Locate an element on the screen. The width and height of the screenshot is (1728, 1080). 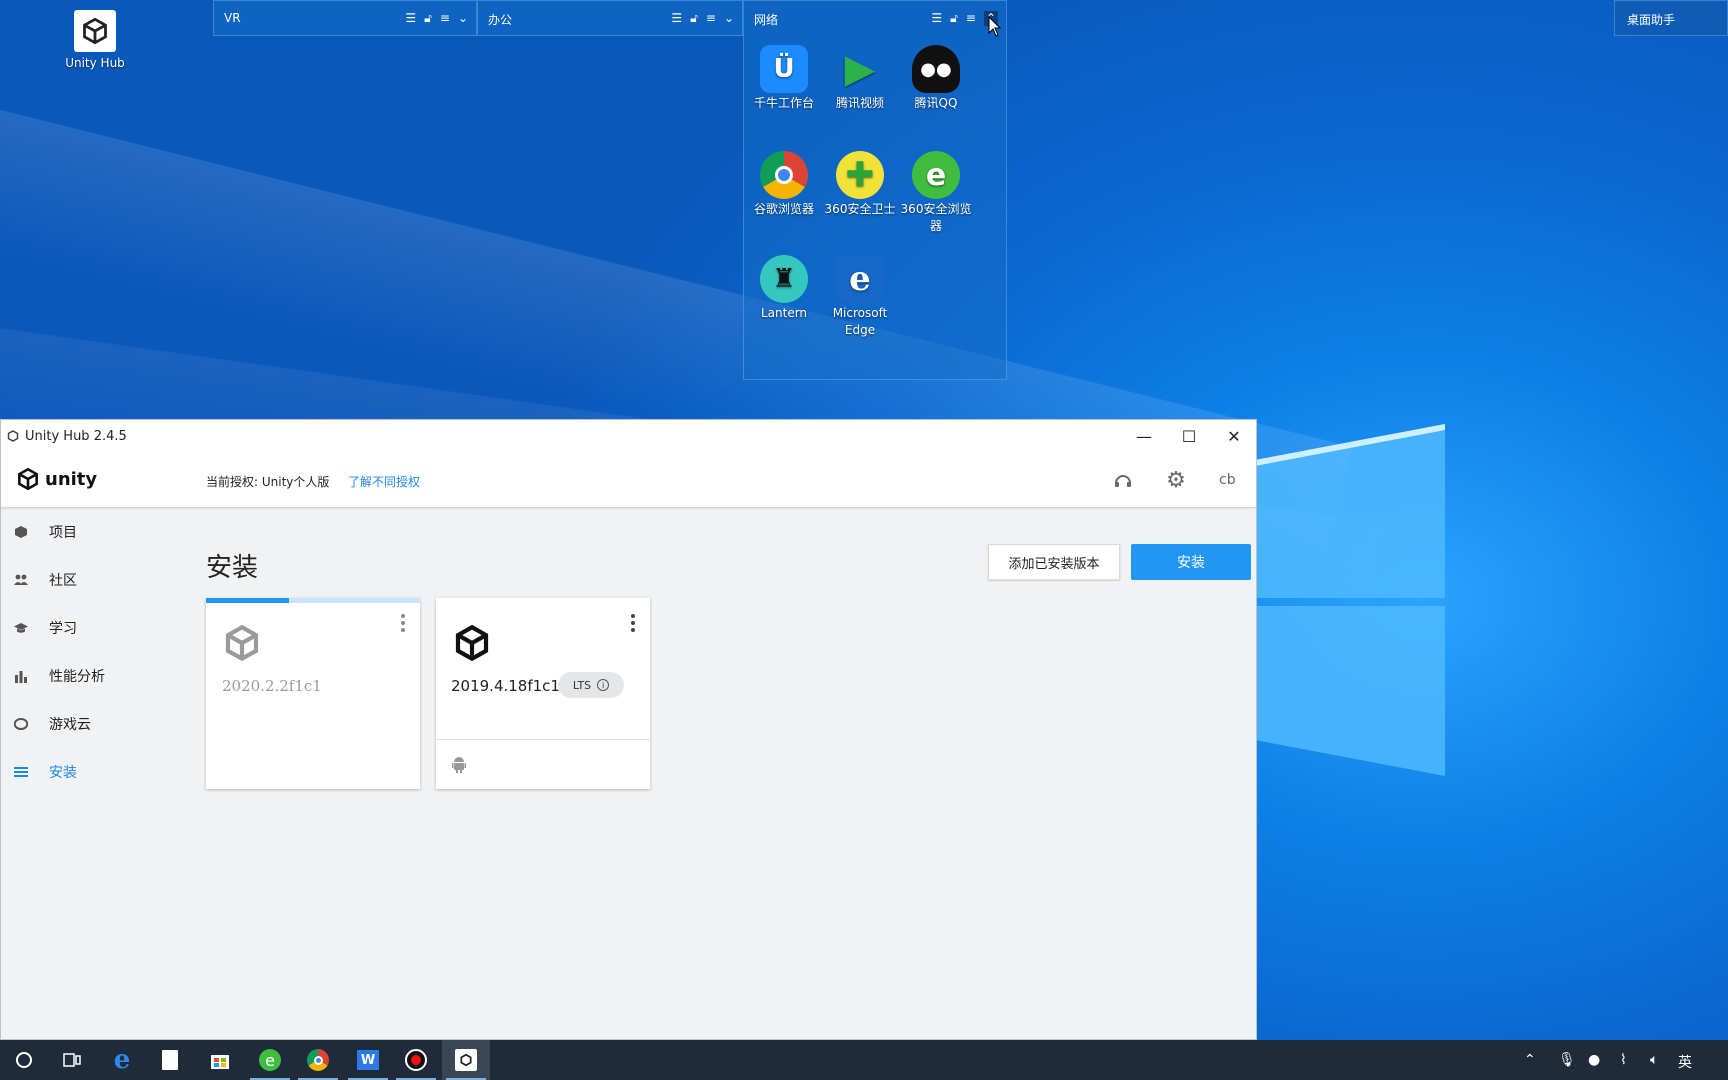
install-card: 2019.4.18f1c1 LTS i is located at coordinates (543, 693).